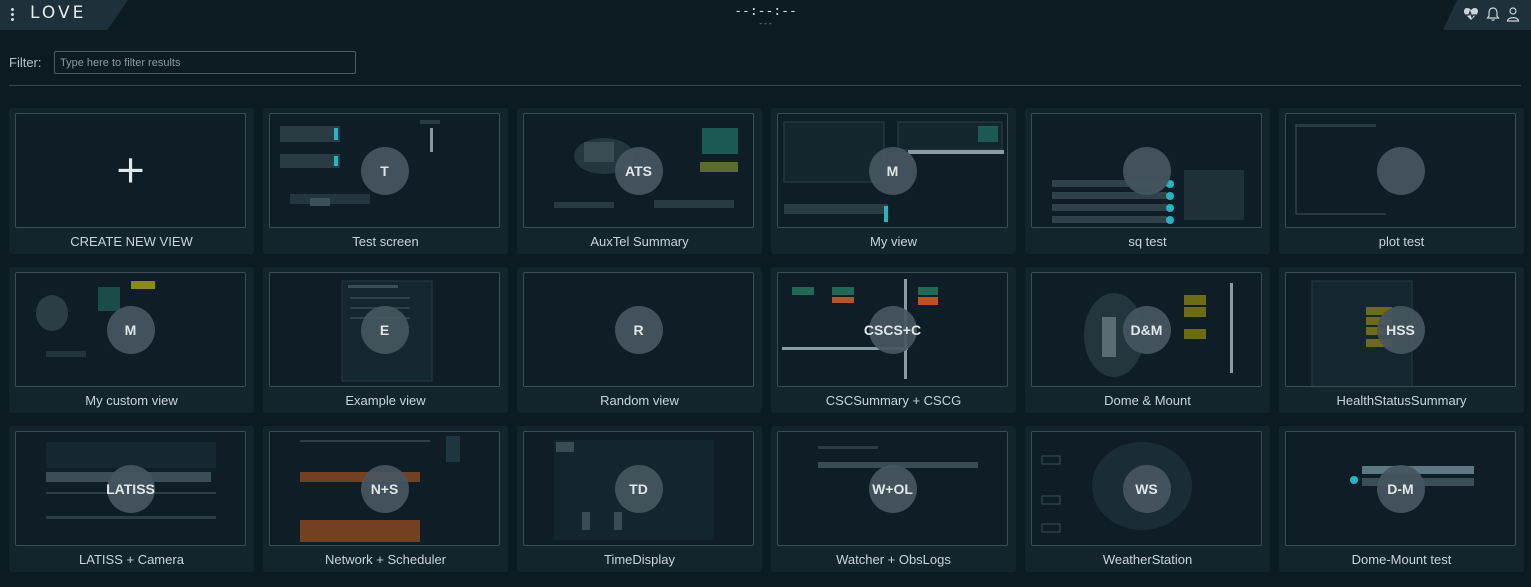 The width and height of the screenshot is (1531, 587). Describe the element at coordinates (893, 559) in the screenshot. I see `view-name: Watcher + ObsLogs` at that location.